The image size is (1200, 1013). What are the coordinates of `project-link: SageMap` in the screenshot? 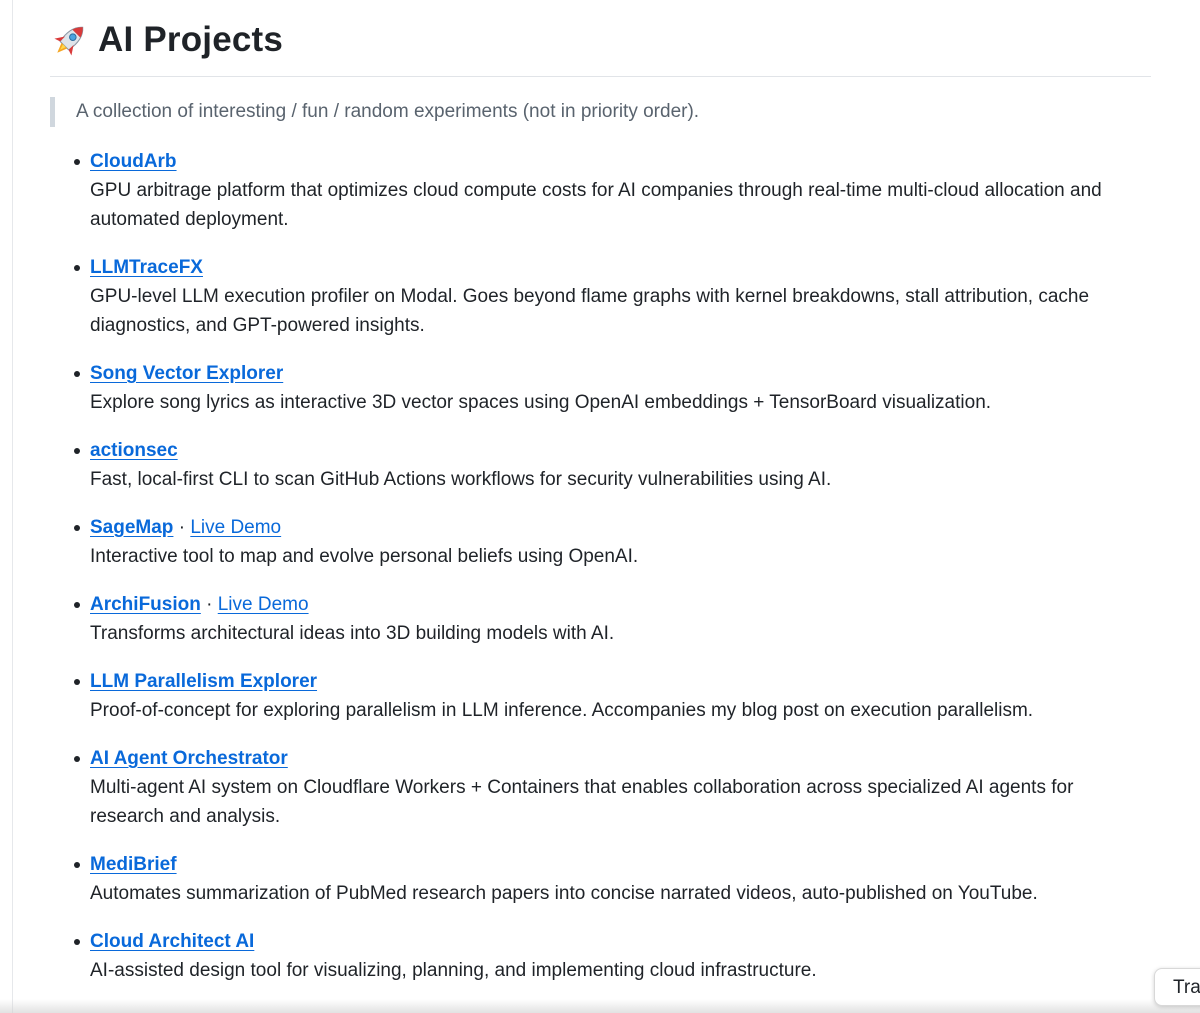 It's located at (131, 527).